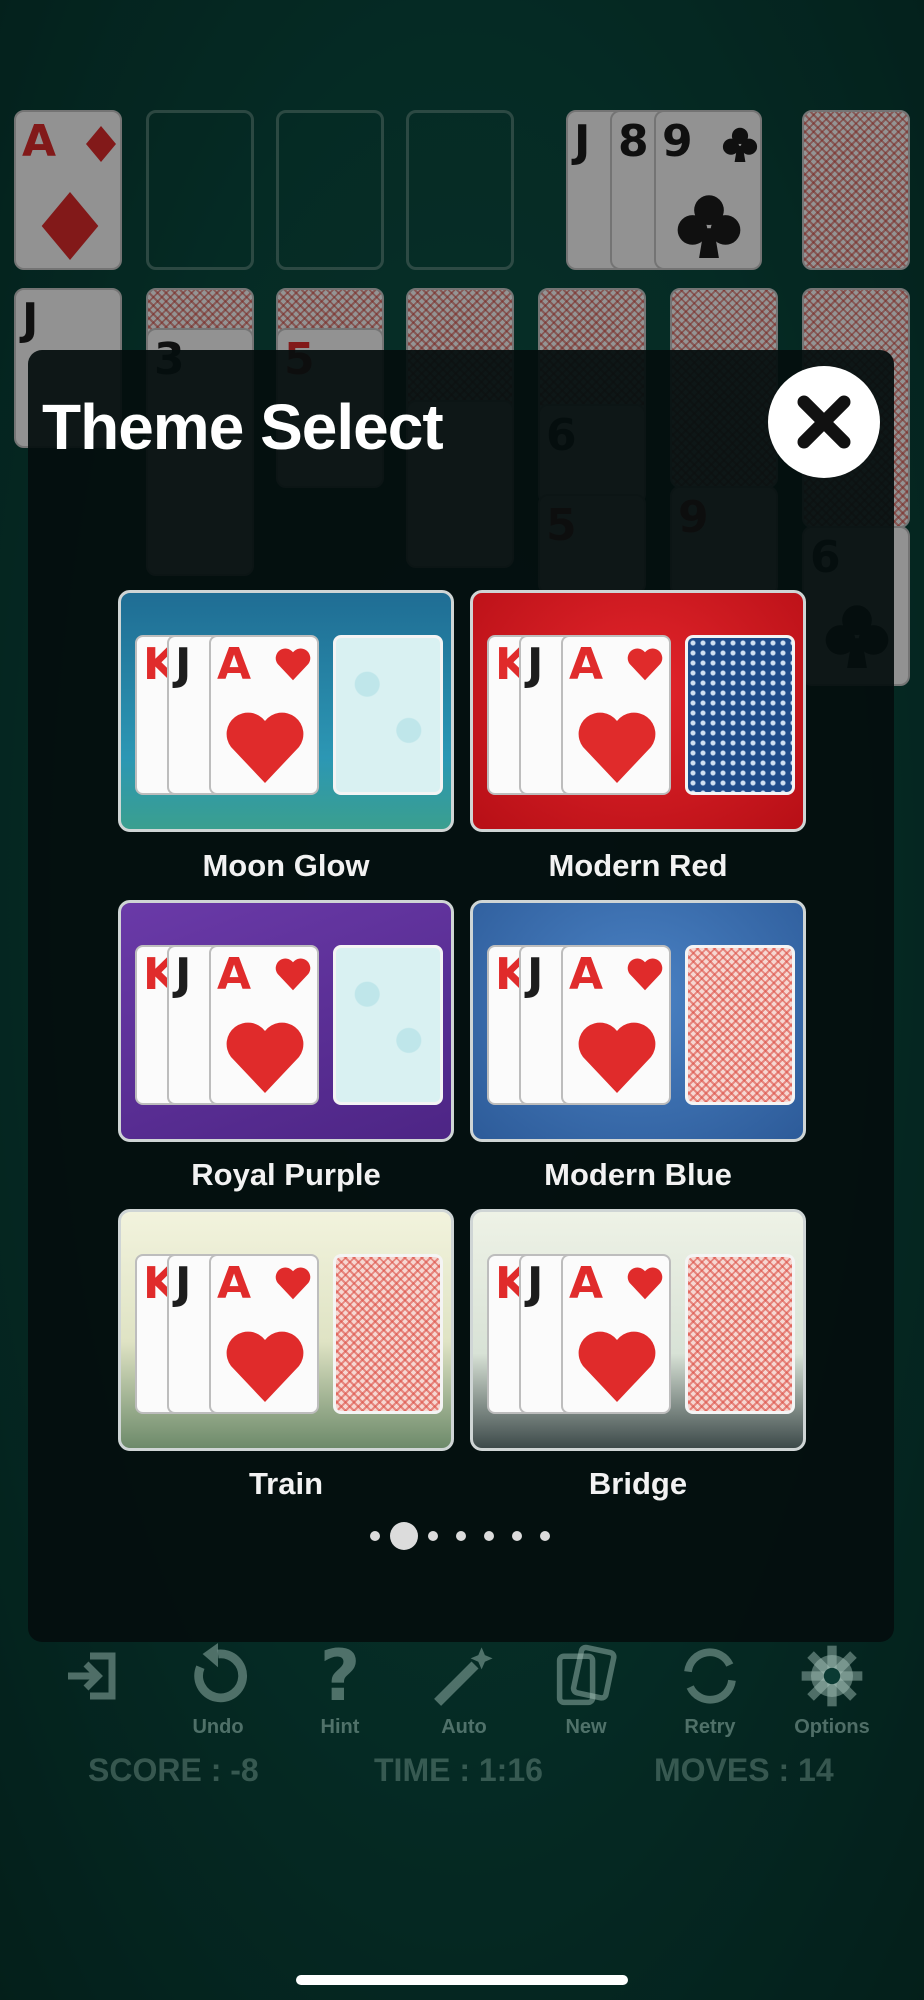  Describe the element at coordinates (586, 1675) in the screenshot. I see `new-game-icon` at that location.